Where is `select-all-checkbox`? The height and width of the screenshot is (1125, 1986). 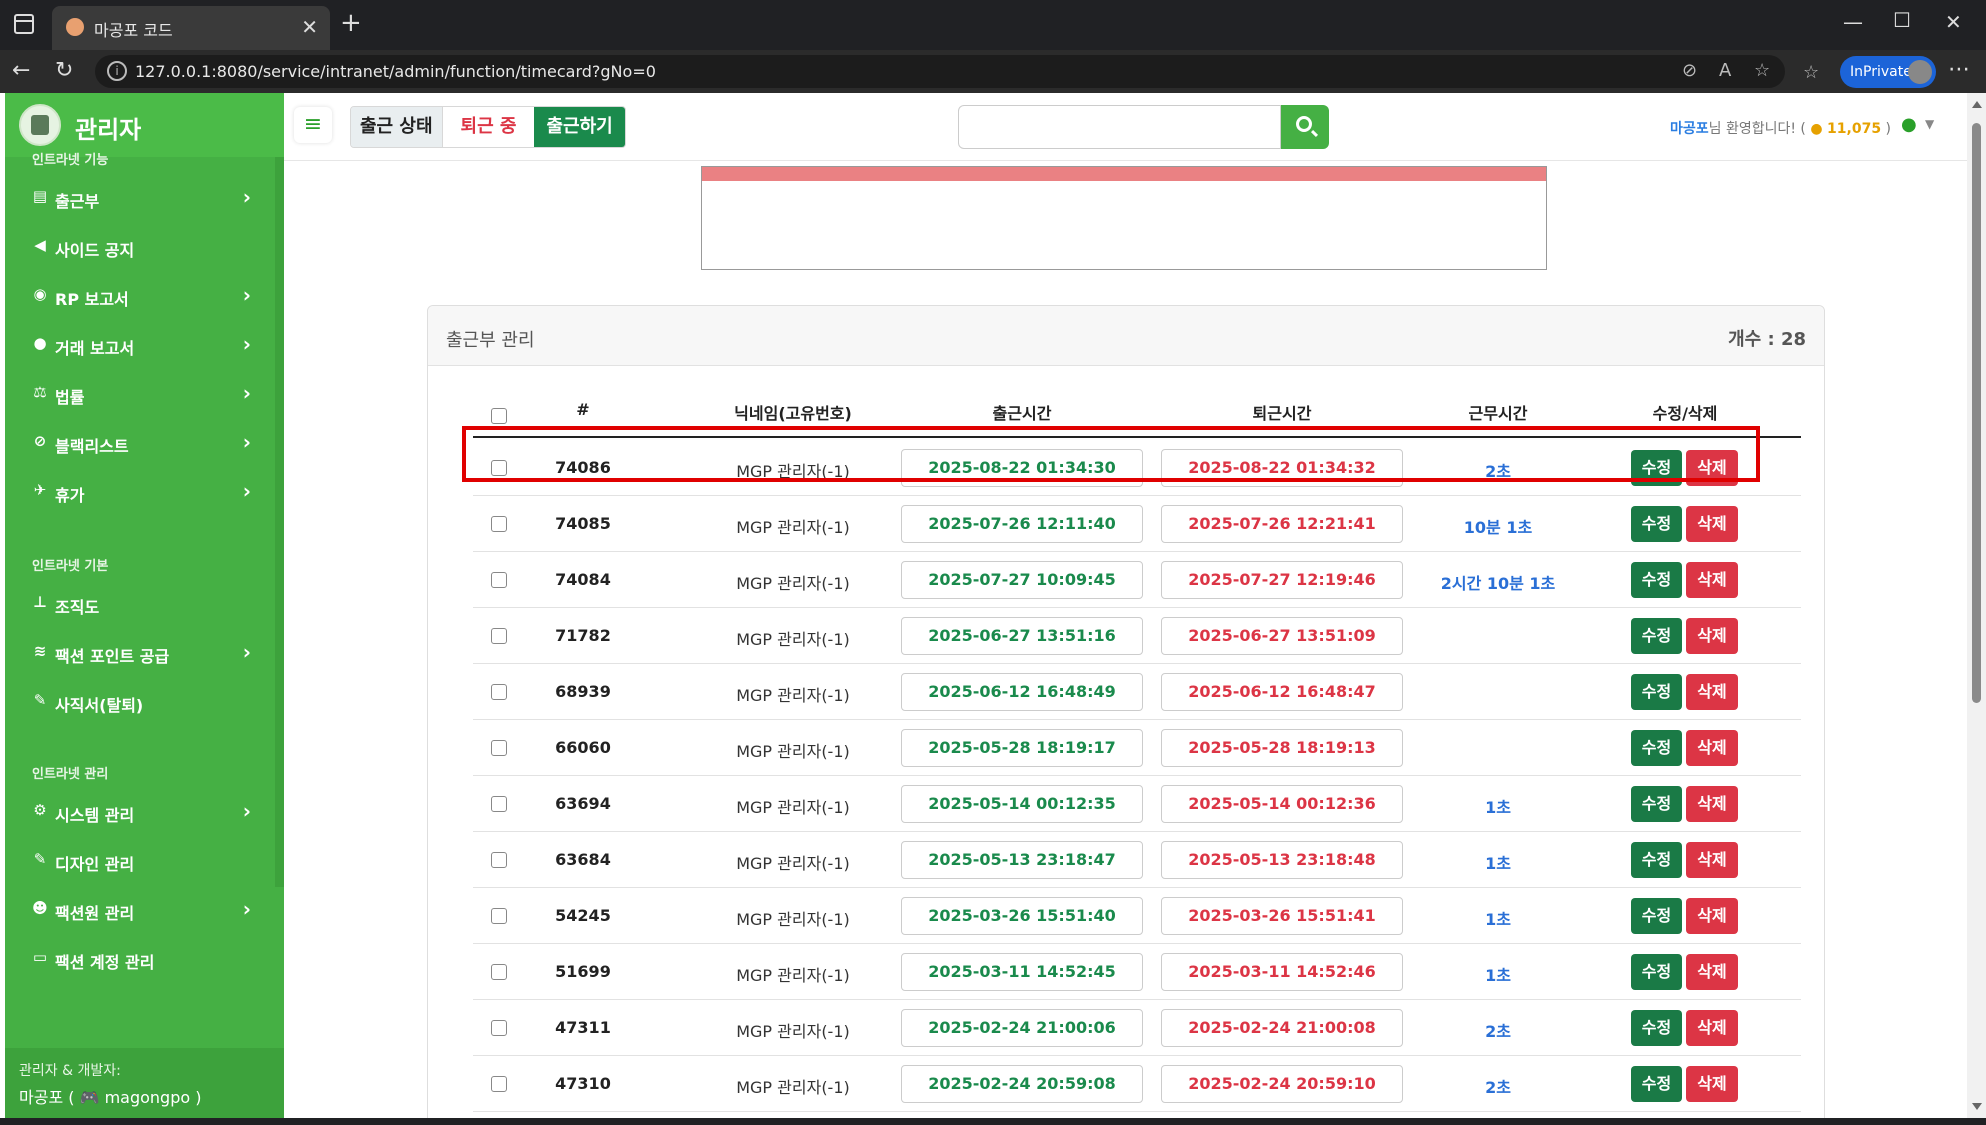
select-all-checkbox is located at coordinates (499, 416).